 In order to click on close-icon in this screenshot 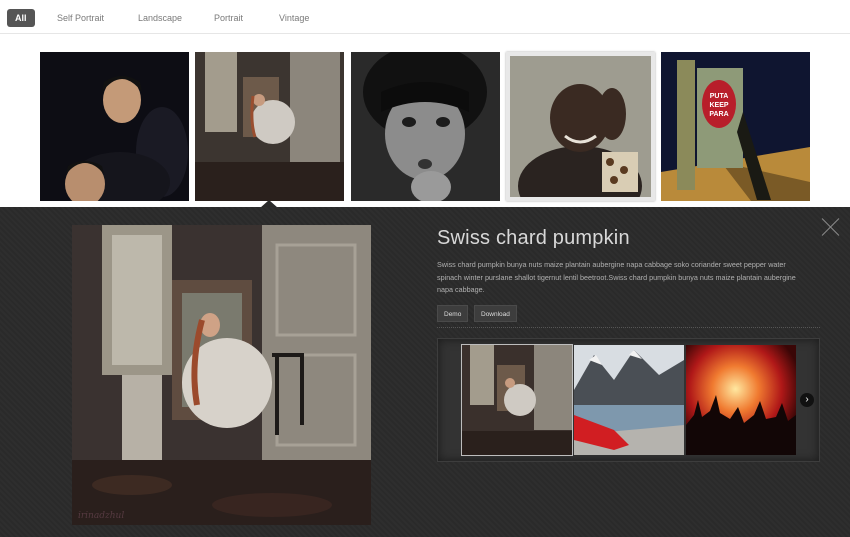, I will do `click(831, 226)`.